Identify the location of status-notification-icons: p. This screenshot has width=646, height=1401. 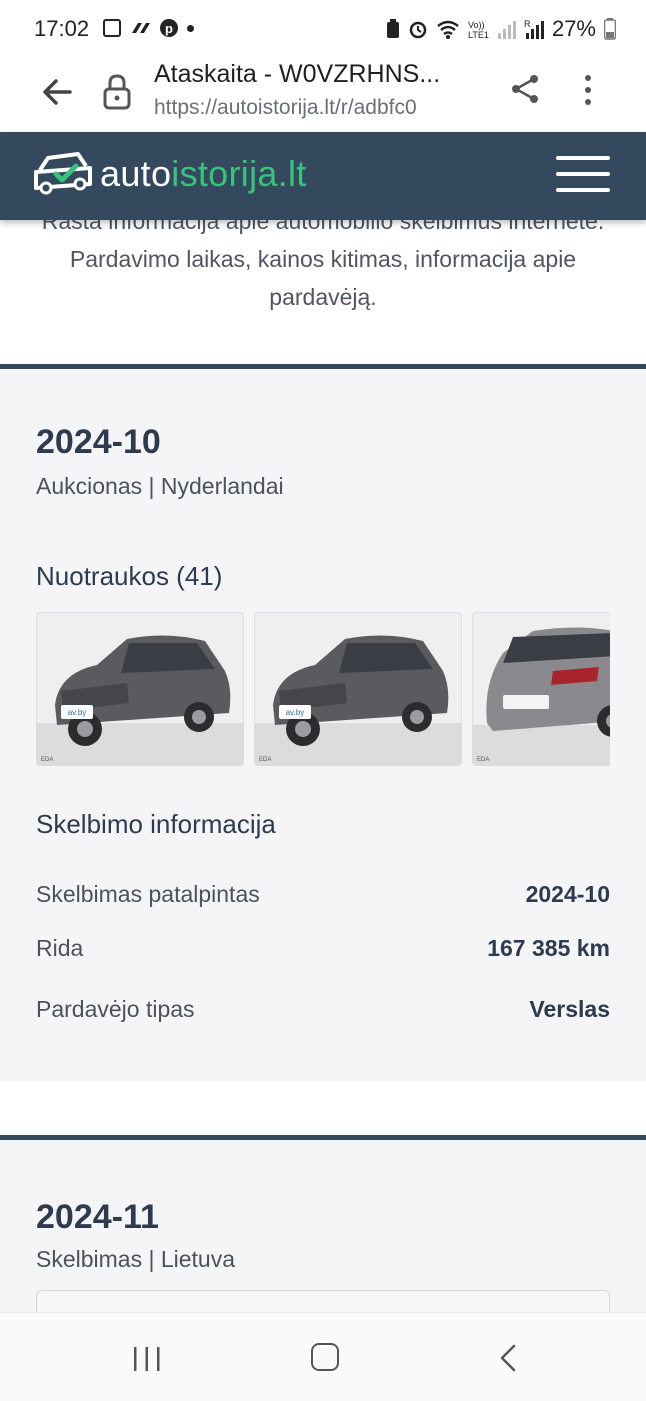
(148, 28).